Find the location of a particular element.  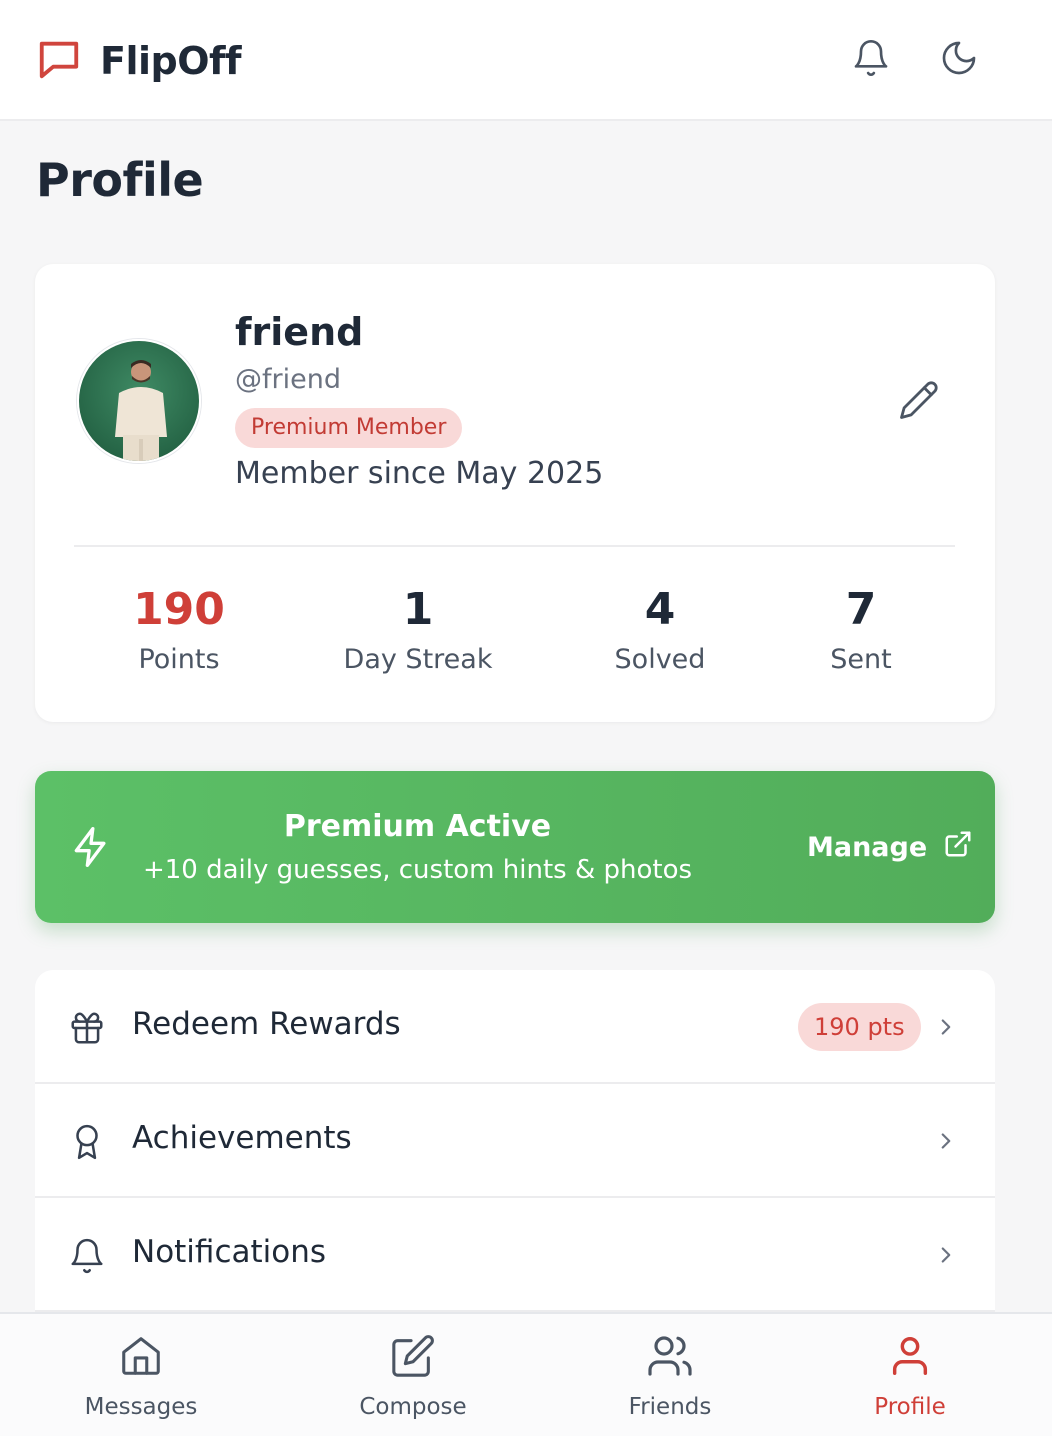

menu-item-notifications: Notifications is located at coordinates (515, 1255).